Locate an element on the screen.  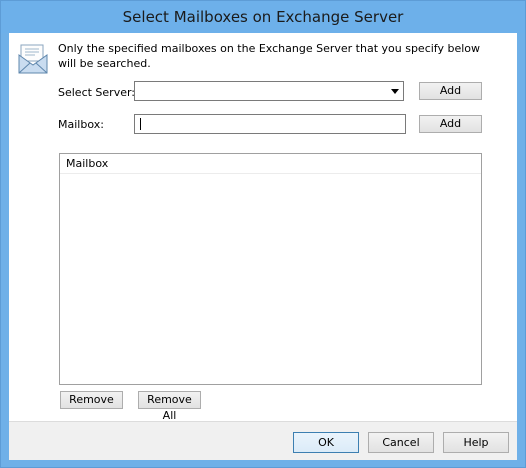
remove-all-button: Remove All is located at coordinates (169, 406).